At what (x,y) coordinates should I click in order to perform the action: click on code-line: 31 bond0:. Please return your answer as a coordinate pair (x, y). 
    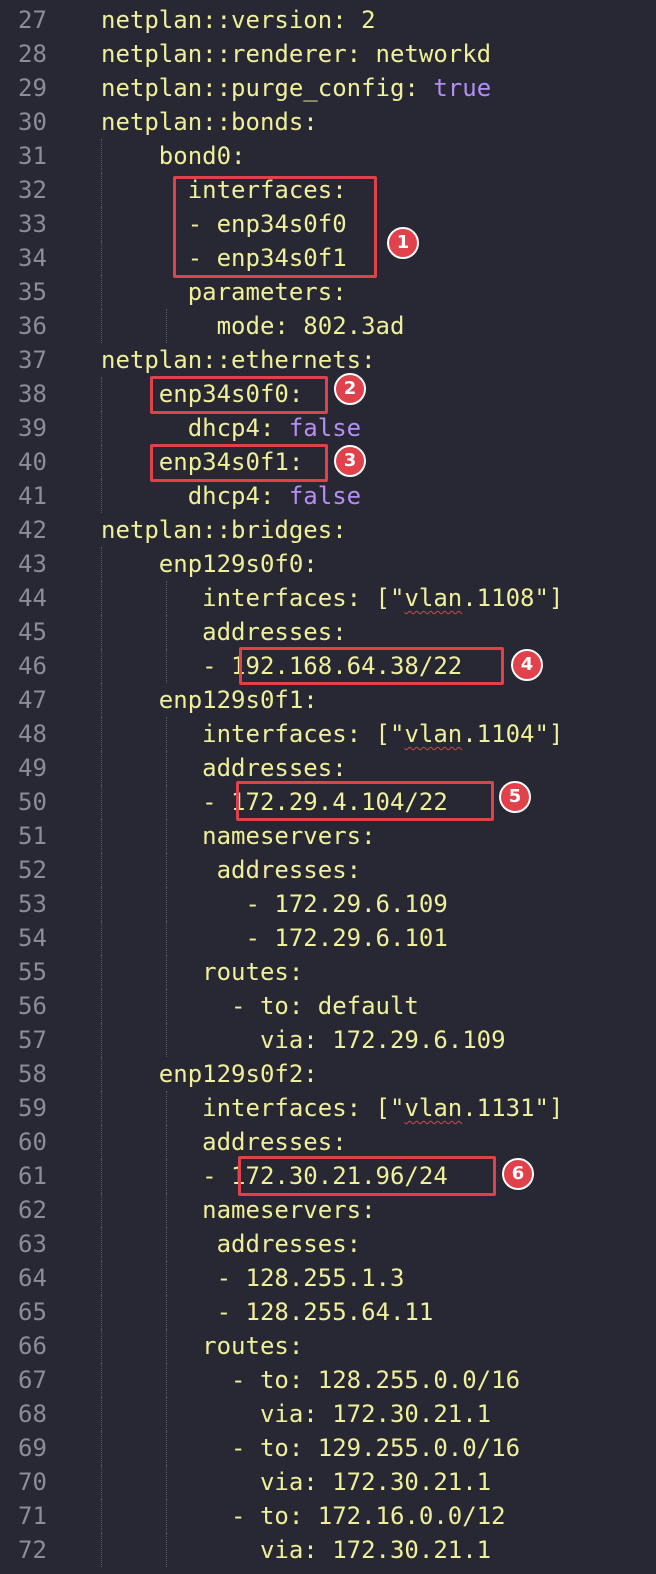
    Looking at the image, I should click on (328, 156).